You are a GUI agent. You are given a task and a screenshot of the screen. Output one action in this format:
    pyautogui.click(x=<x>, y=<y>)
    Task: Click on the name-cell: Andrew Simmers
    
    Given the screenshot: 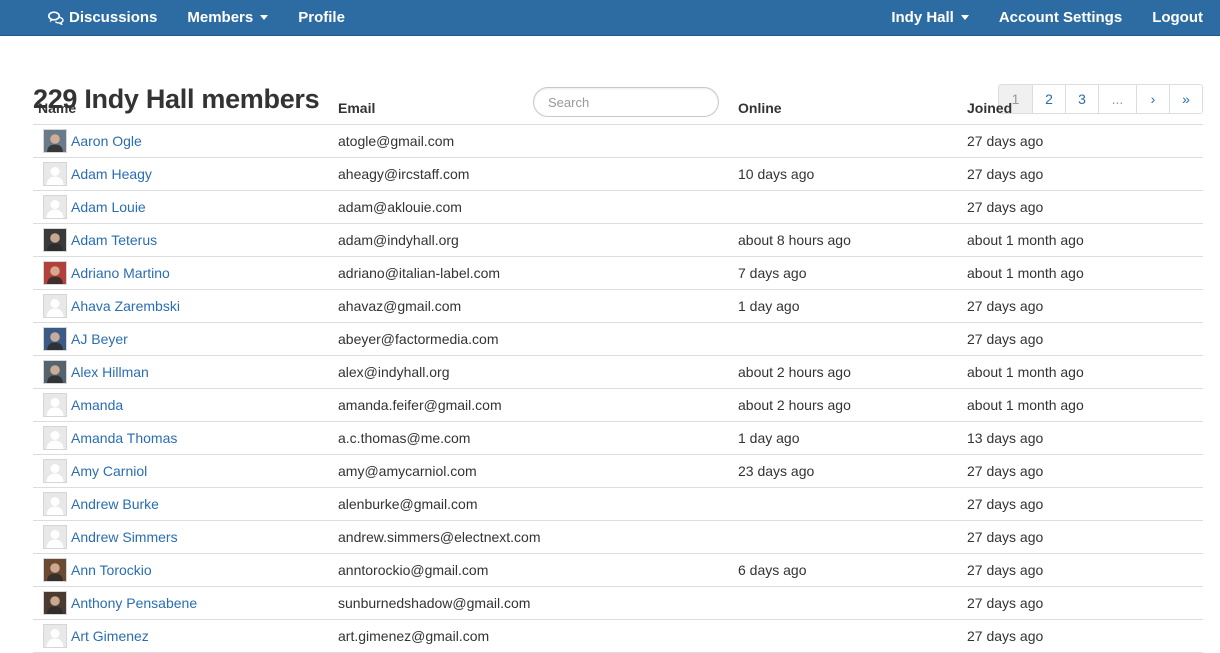 What is the action you would take?
    pyautogui.click(x=183, y=537)
    